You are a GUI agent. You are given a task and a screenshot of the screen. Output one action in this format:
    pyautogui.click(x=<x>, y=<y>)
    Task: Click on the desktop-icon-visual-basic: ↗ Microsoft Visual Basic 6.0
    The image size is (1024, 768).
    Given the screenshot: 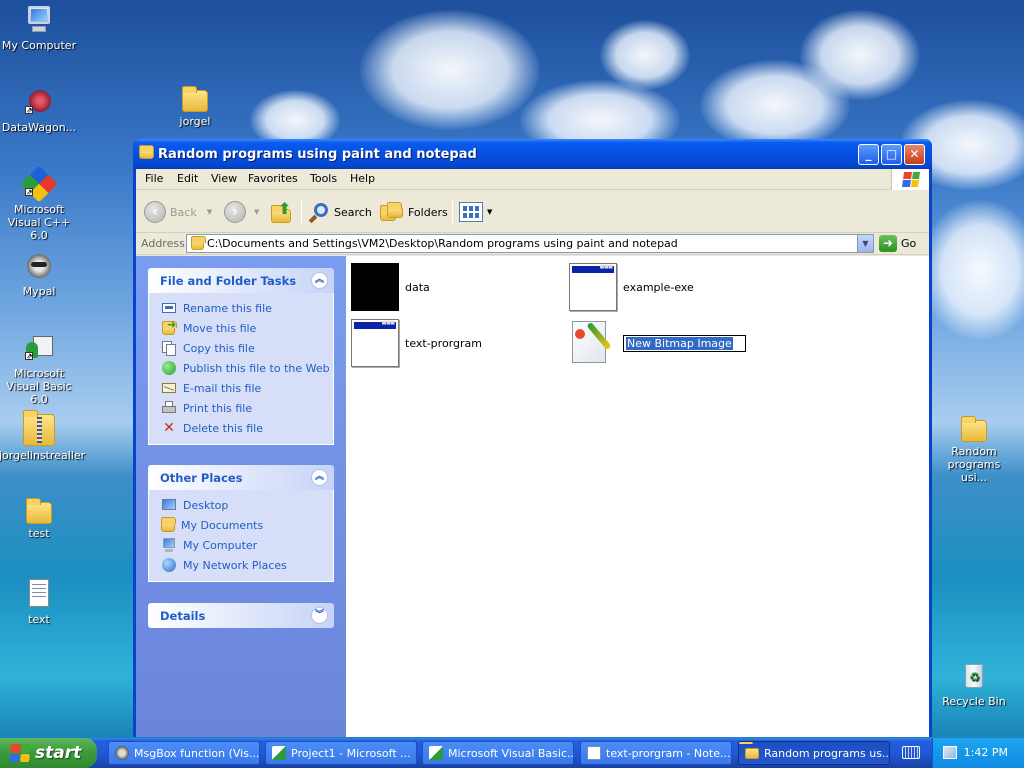 What is the action you would take?
    pyautogui.click(x=39, y=369)
    